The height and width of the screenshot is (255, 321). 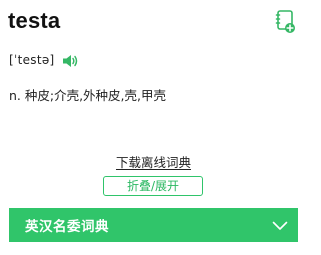 What do you see at coordinates (153, 186) in the screenshot?
I see `collapse-expand-button: 折叠/展开` at bounding box center [153, 186].